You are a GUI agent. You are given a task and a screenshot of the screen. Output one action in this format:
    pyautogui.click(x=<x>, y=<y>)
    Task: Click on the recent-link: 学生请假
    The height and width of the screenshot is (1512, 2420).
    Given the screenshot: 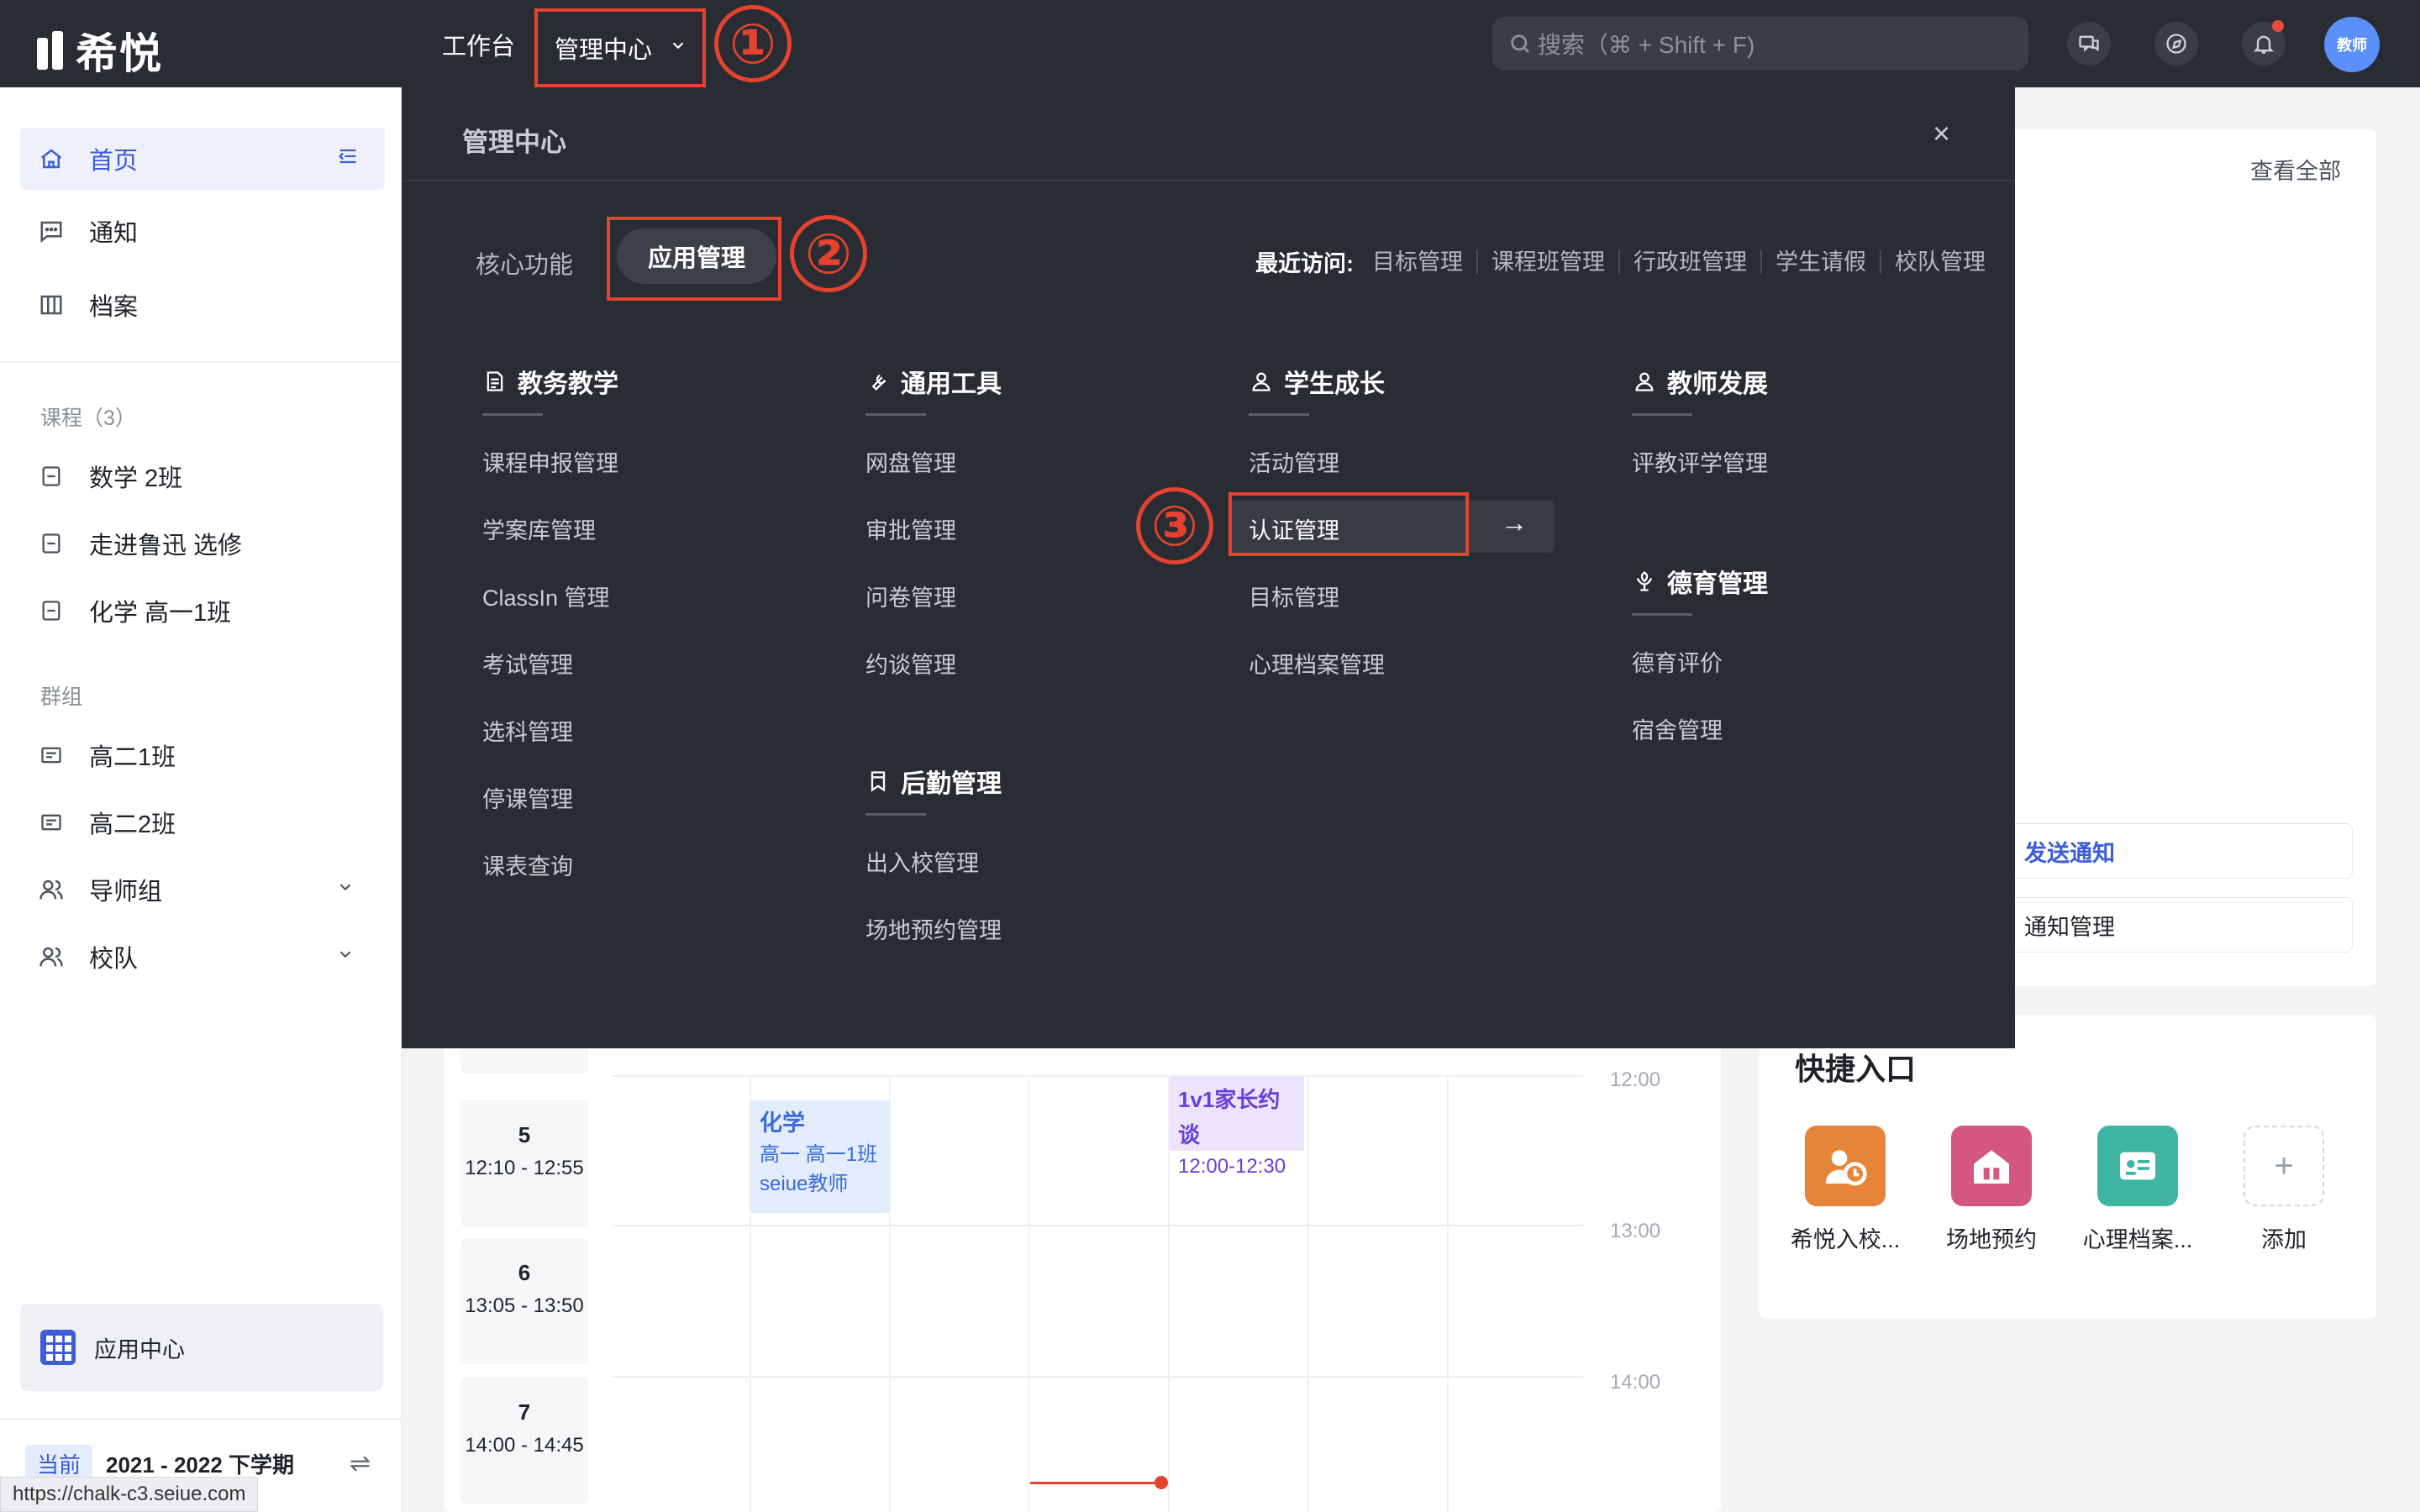 What is the action you would take?
    pyautogui.click(x=1821, y=261)
    